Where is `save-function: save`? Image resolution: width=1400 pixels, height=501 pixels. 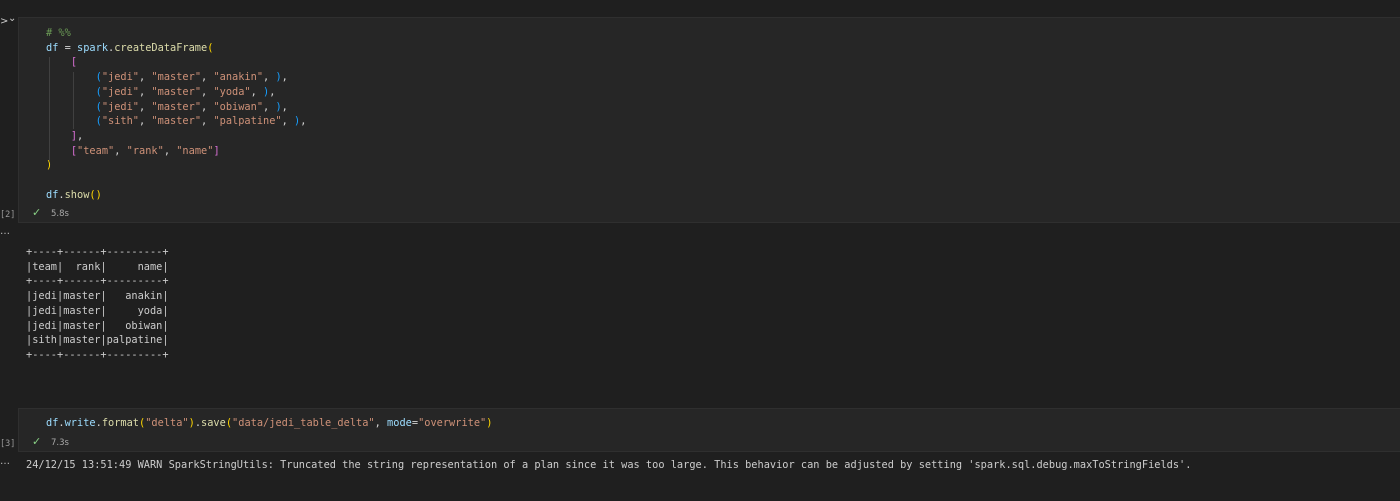
save-function: save is located at coordinates (213, 423).